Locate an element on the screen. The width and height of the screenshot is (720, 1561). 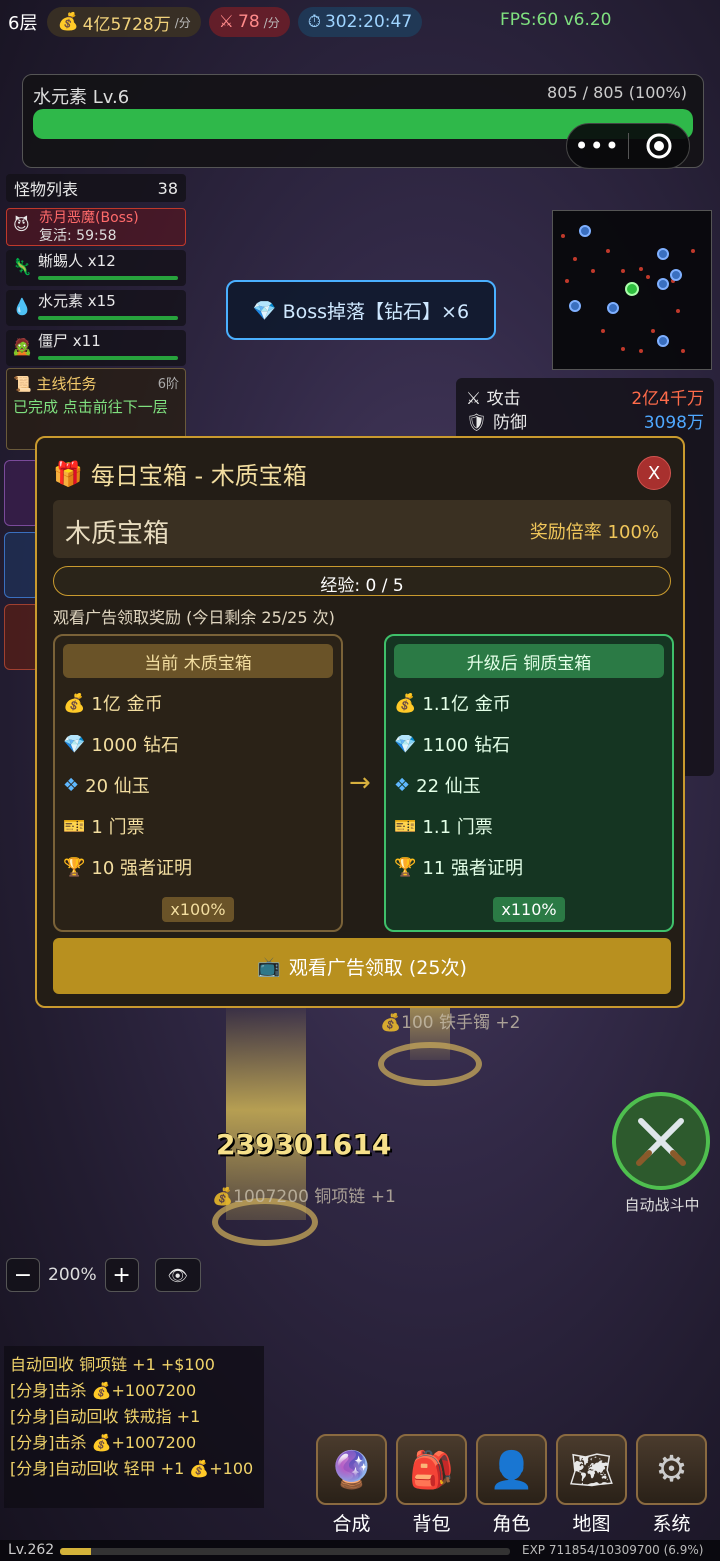
fps-version: FPS:60 v6.20 is located at coordinates (556, 20).